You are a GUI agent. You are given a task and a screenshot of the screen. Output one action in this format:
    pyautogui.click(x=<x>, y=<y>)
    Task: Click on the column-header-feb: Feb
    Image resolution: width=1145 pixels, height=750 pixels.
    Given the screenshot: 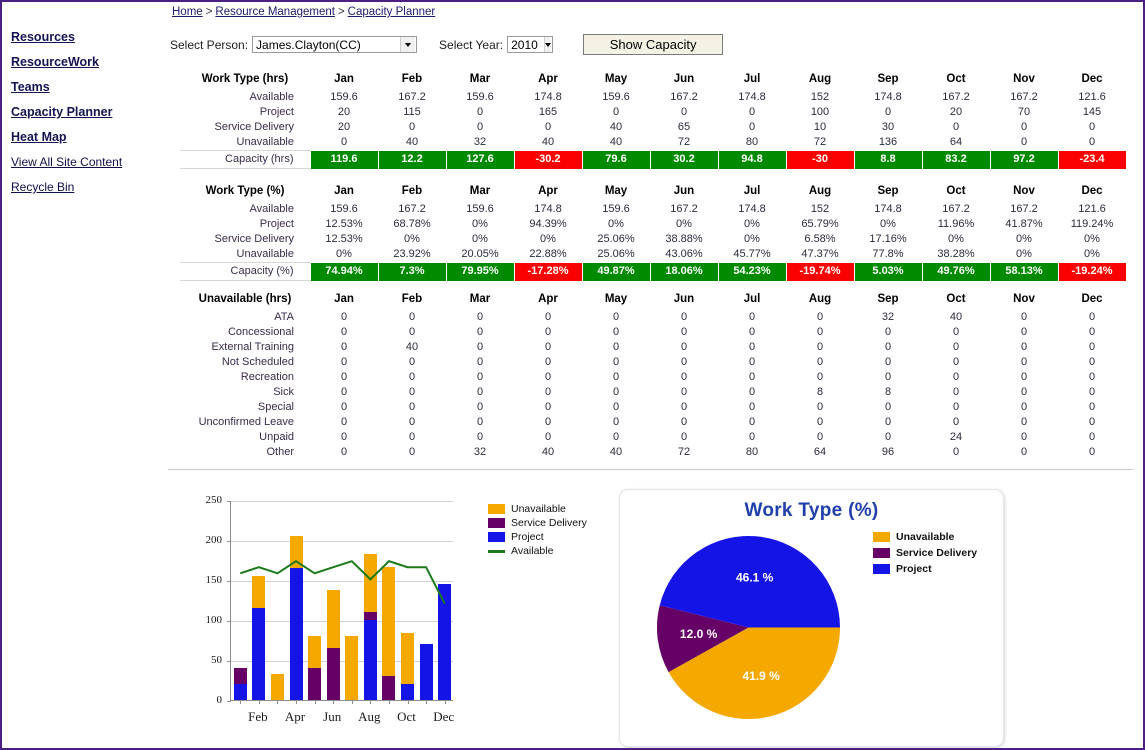 What is the action you would take?
    pyautogui.click(x=412, y=191)
    